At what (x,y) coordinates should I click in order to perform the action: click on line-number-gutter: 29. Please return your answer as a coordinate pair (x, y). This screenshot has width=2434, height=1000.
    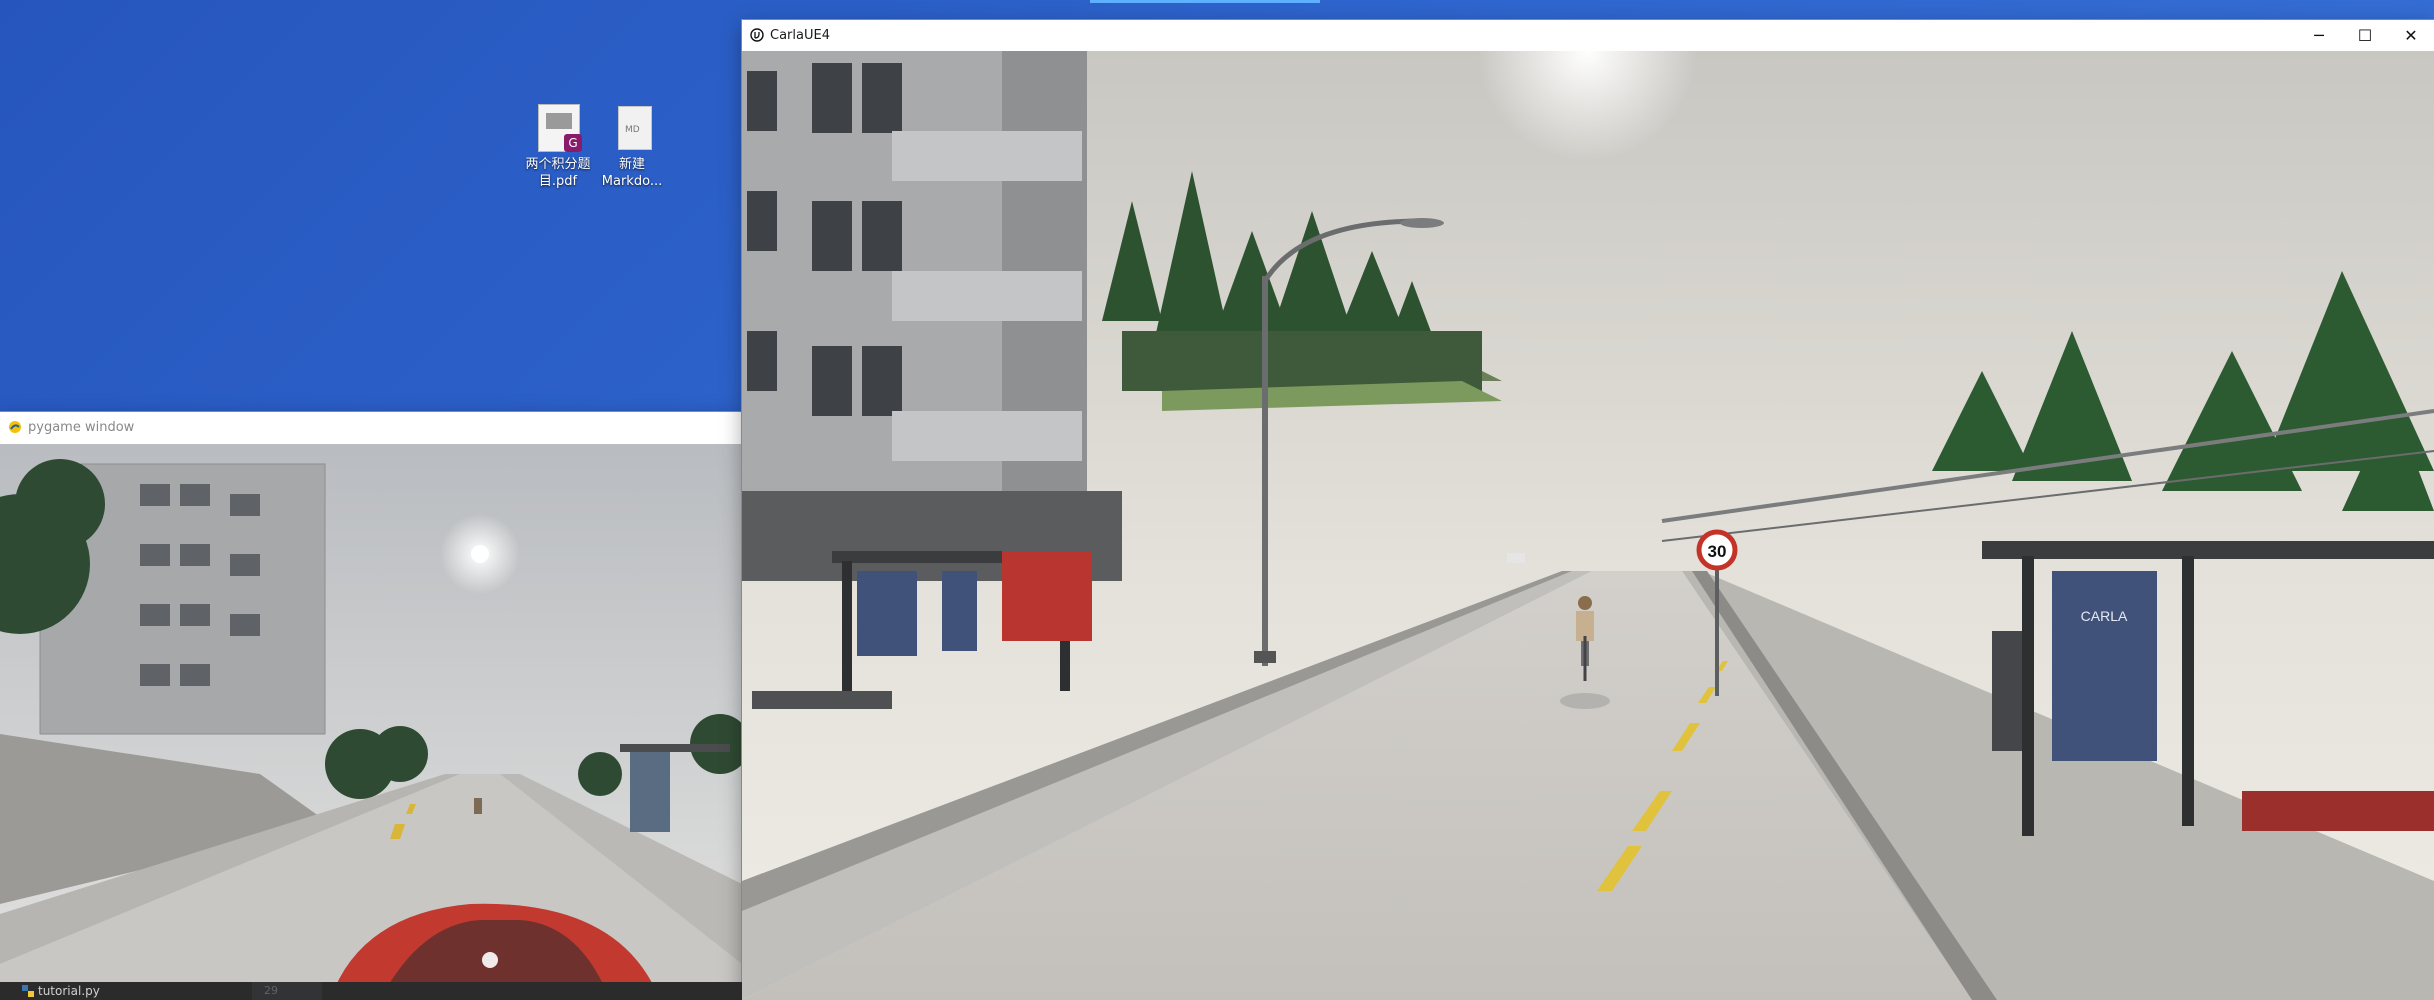
    Looking at the image, I should click on (287, 991).